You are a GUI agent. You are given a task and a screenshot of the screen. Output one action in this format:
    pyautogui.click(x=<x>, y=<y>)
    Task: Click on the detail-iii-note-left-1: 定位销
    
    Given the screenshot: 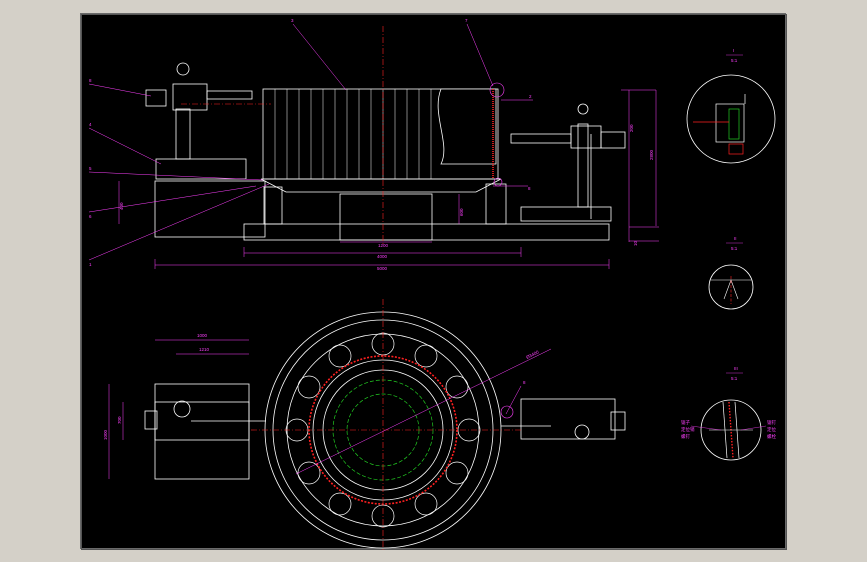 What is the action you would take?
    pyautogui.click(x=688, y=429)
    